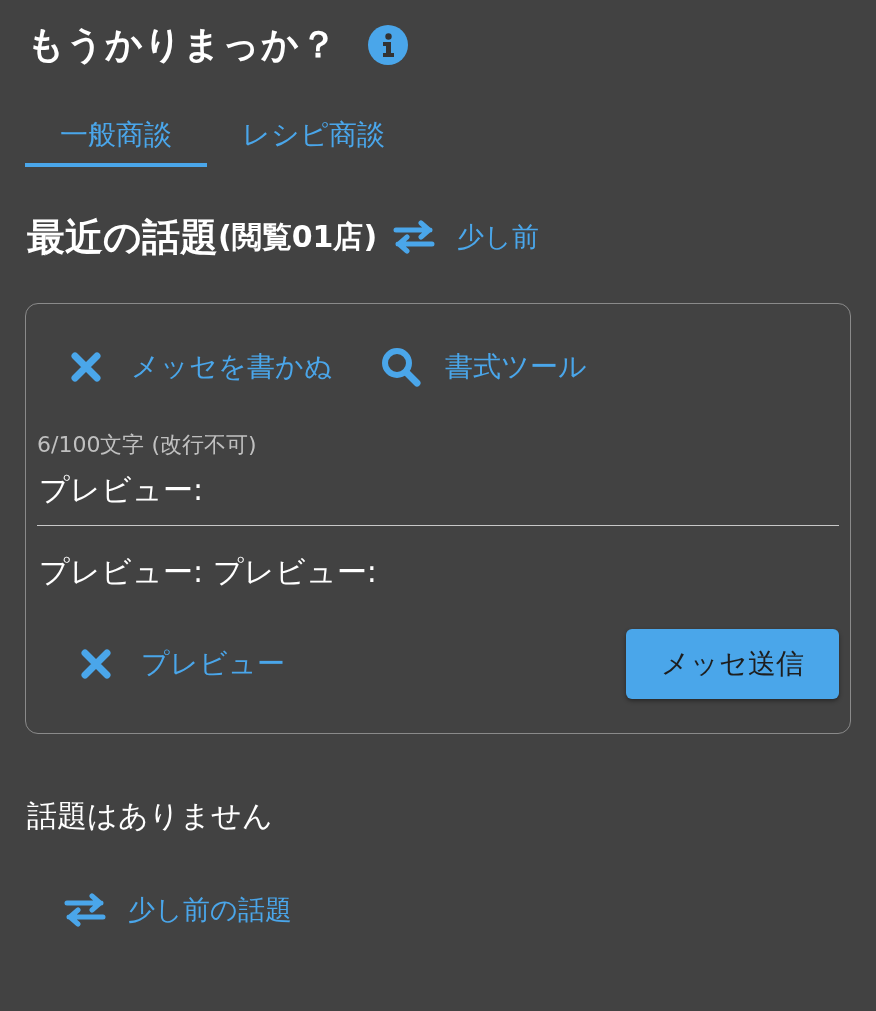 The width and height of the screenshot is (876, 1011). What do you see at coordinates (298, 237) in the screenshot?
I see `view-count: (閲覧01店)` at bounding box center [298, 237].